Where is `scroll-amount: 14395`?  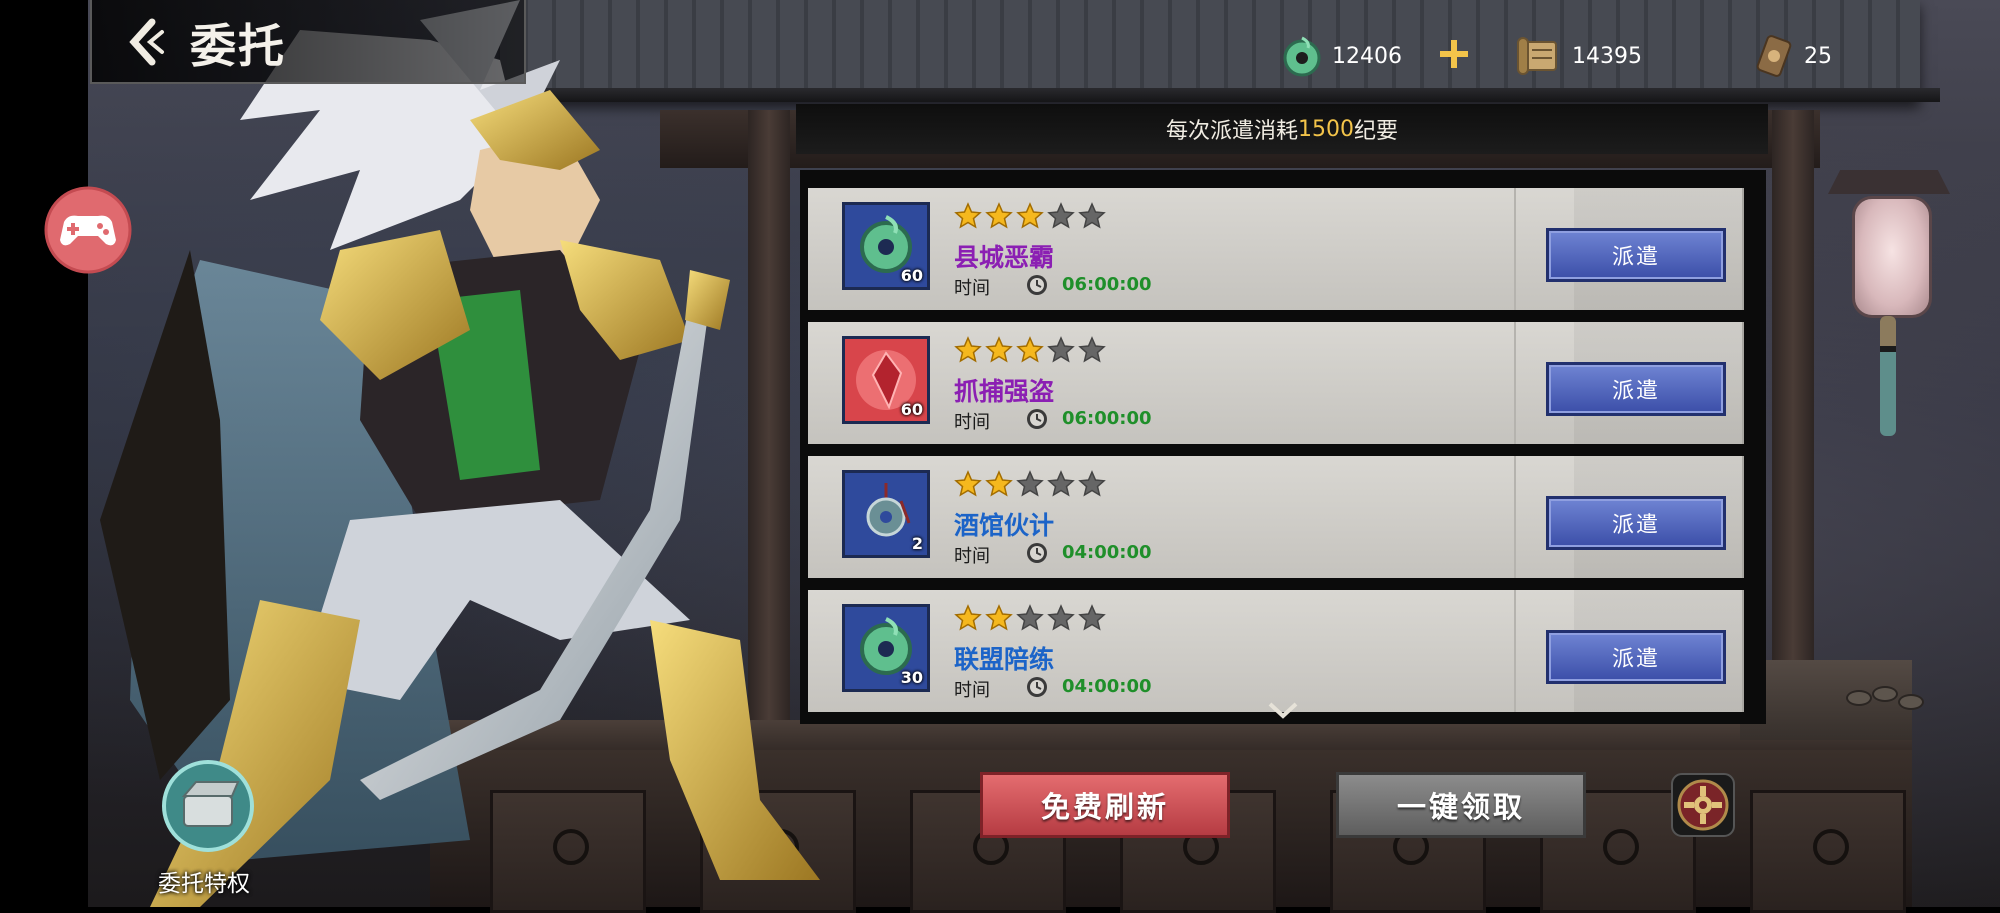
scroll-amount: 14395 is located at coordinates (1607, 56).